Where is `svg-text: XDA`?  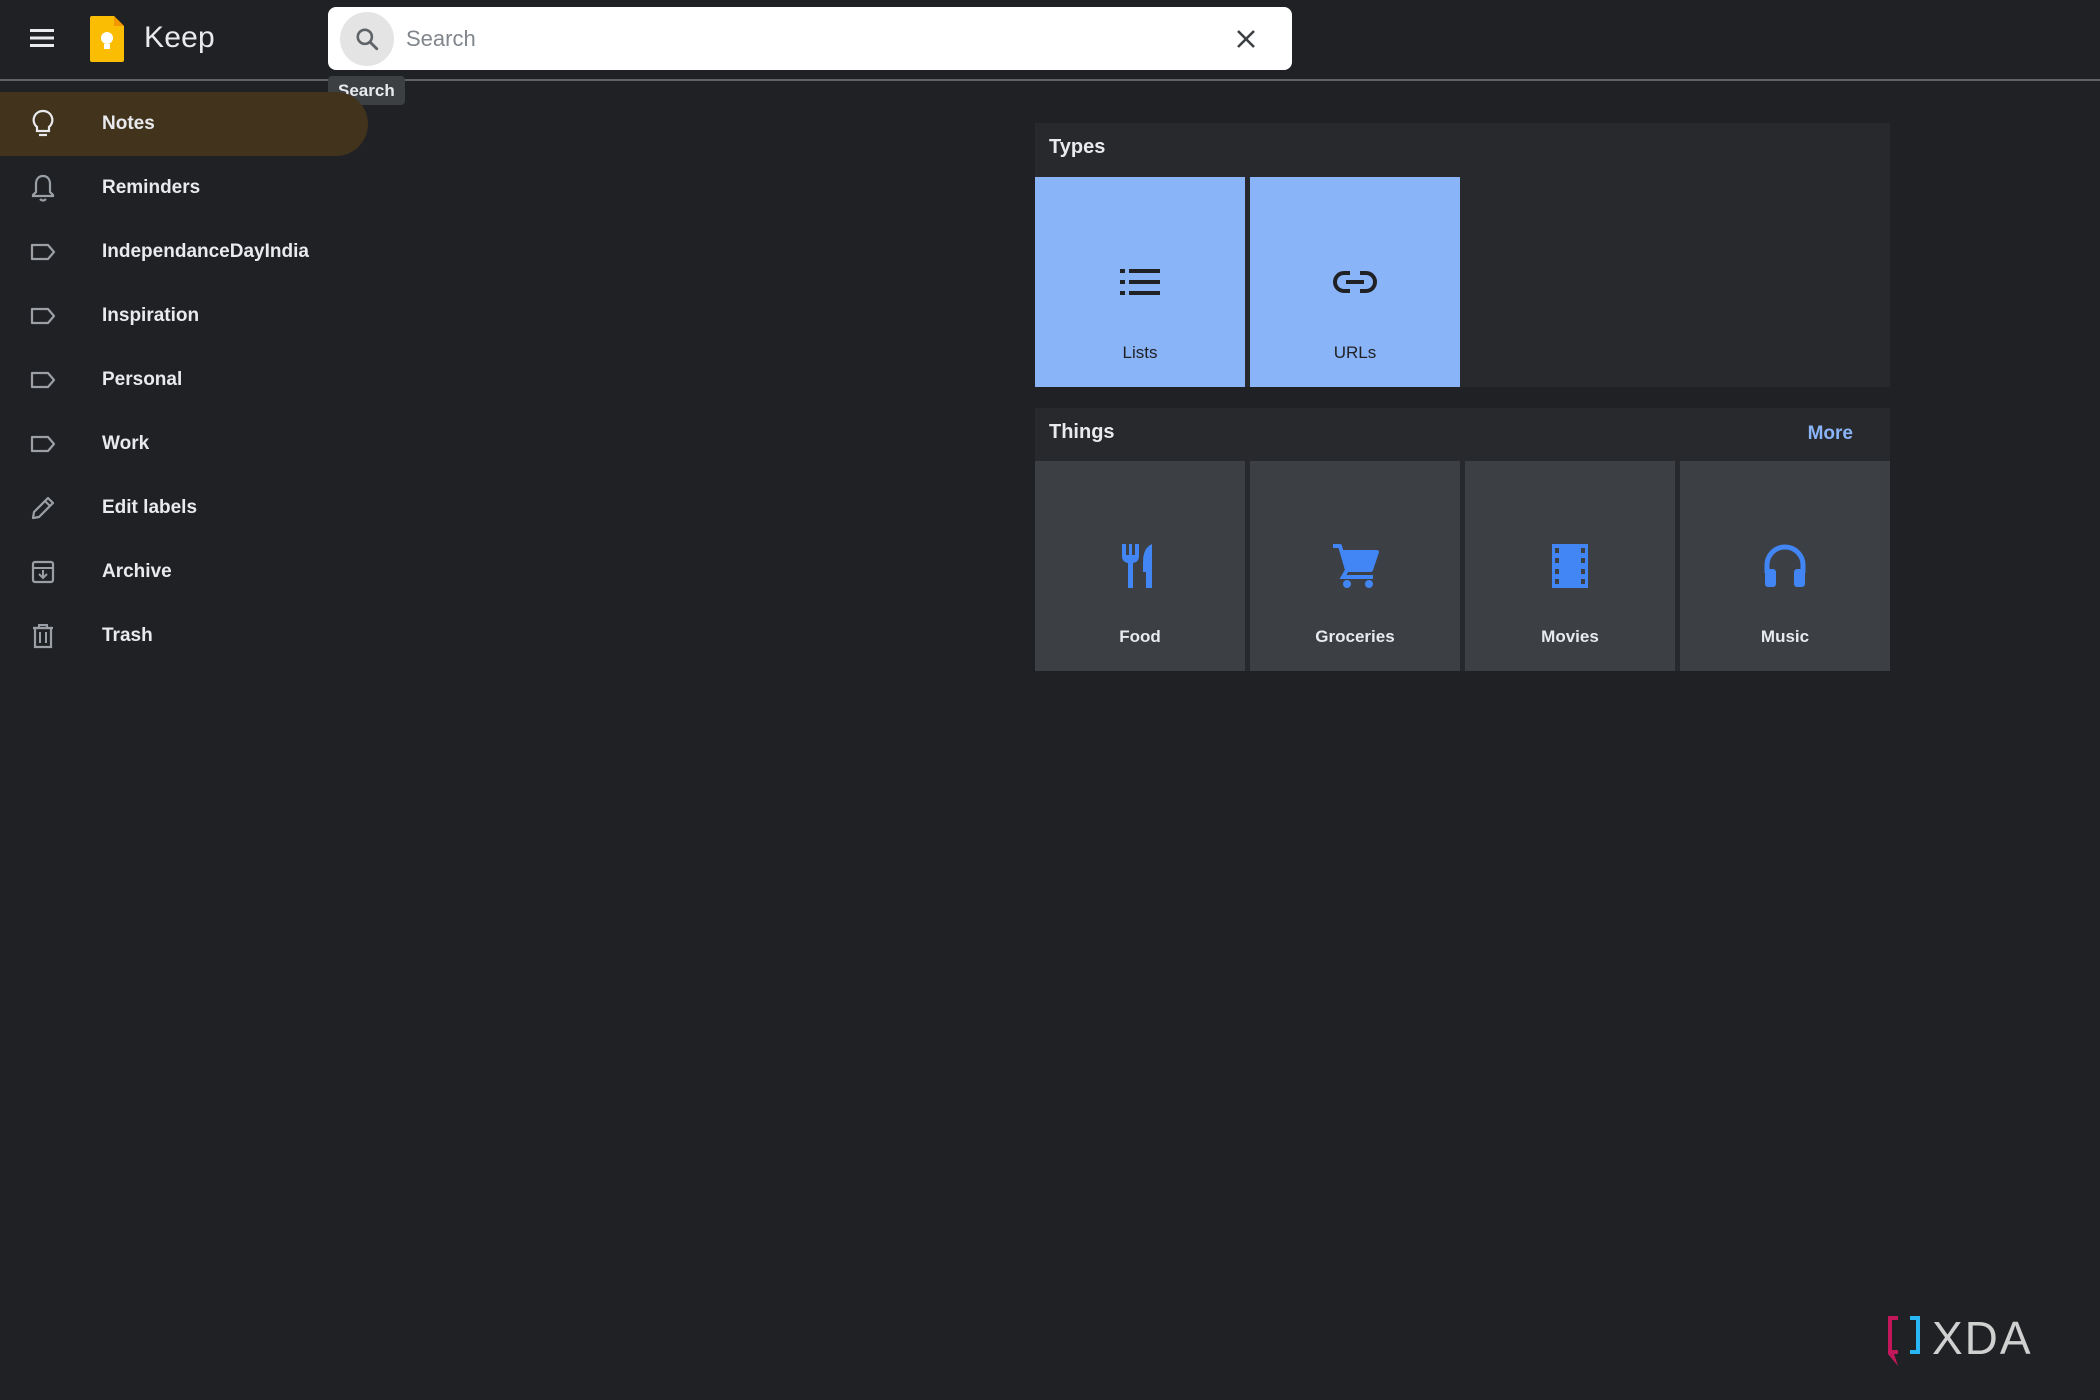 svg-text: XDA is located at coordinates (1982, 1338).